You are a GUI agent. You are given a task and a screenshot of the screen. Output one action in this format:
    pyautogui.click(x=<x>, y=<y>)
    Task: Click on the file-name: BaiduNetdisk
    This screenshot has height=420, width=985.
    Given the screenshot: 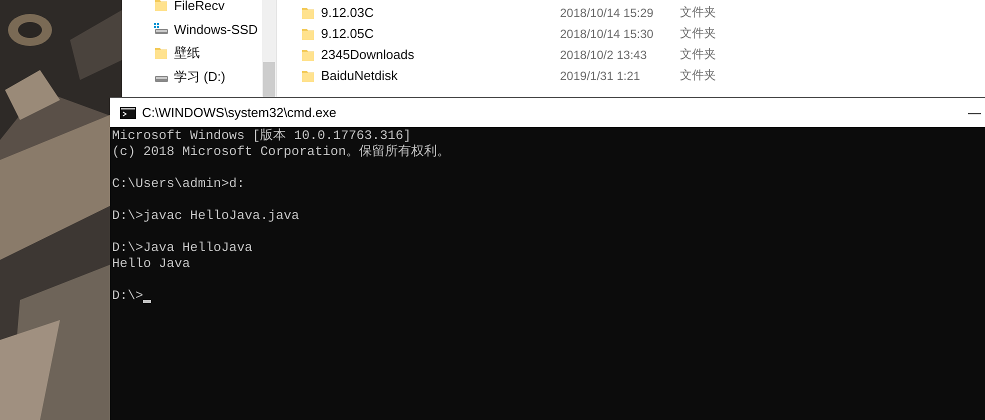 What is the action you would take?
    pyautogui.click(x=440, y=75)
    